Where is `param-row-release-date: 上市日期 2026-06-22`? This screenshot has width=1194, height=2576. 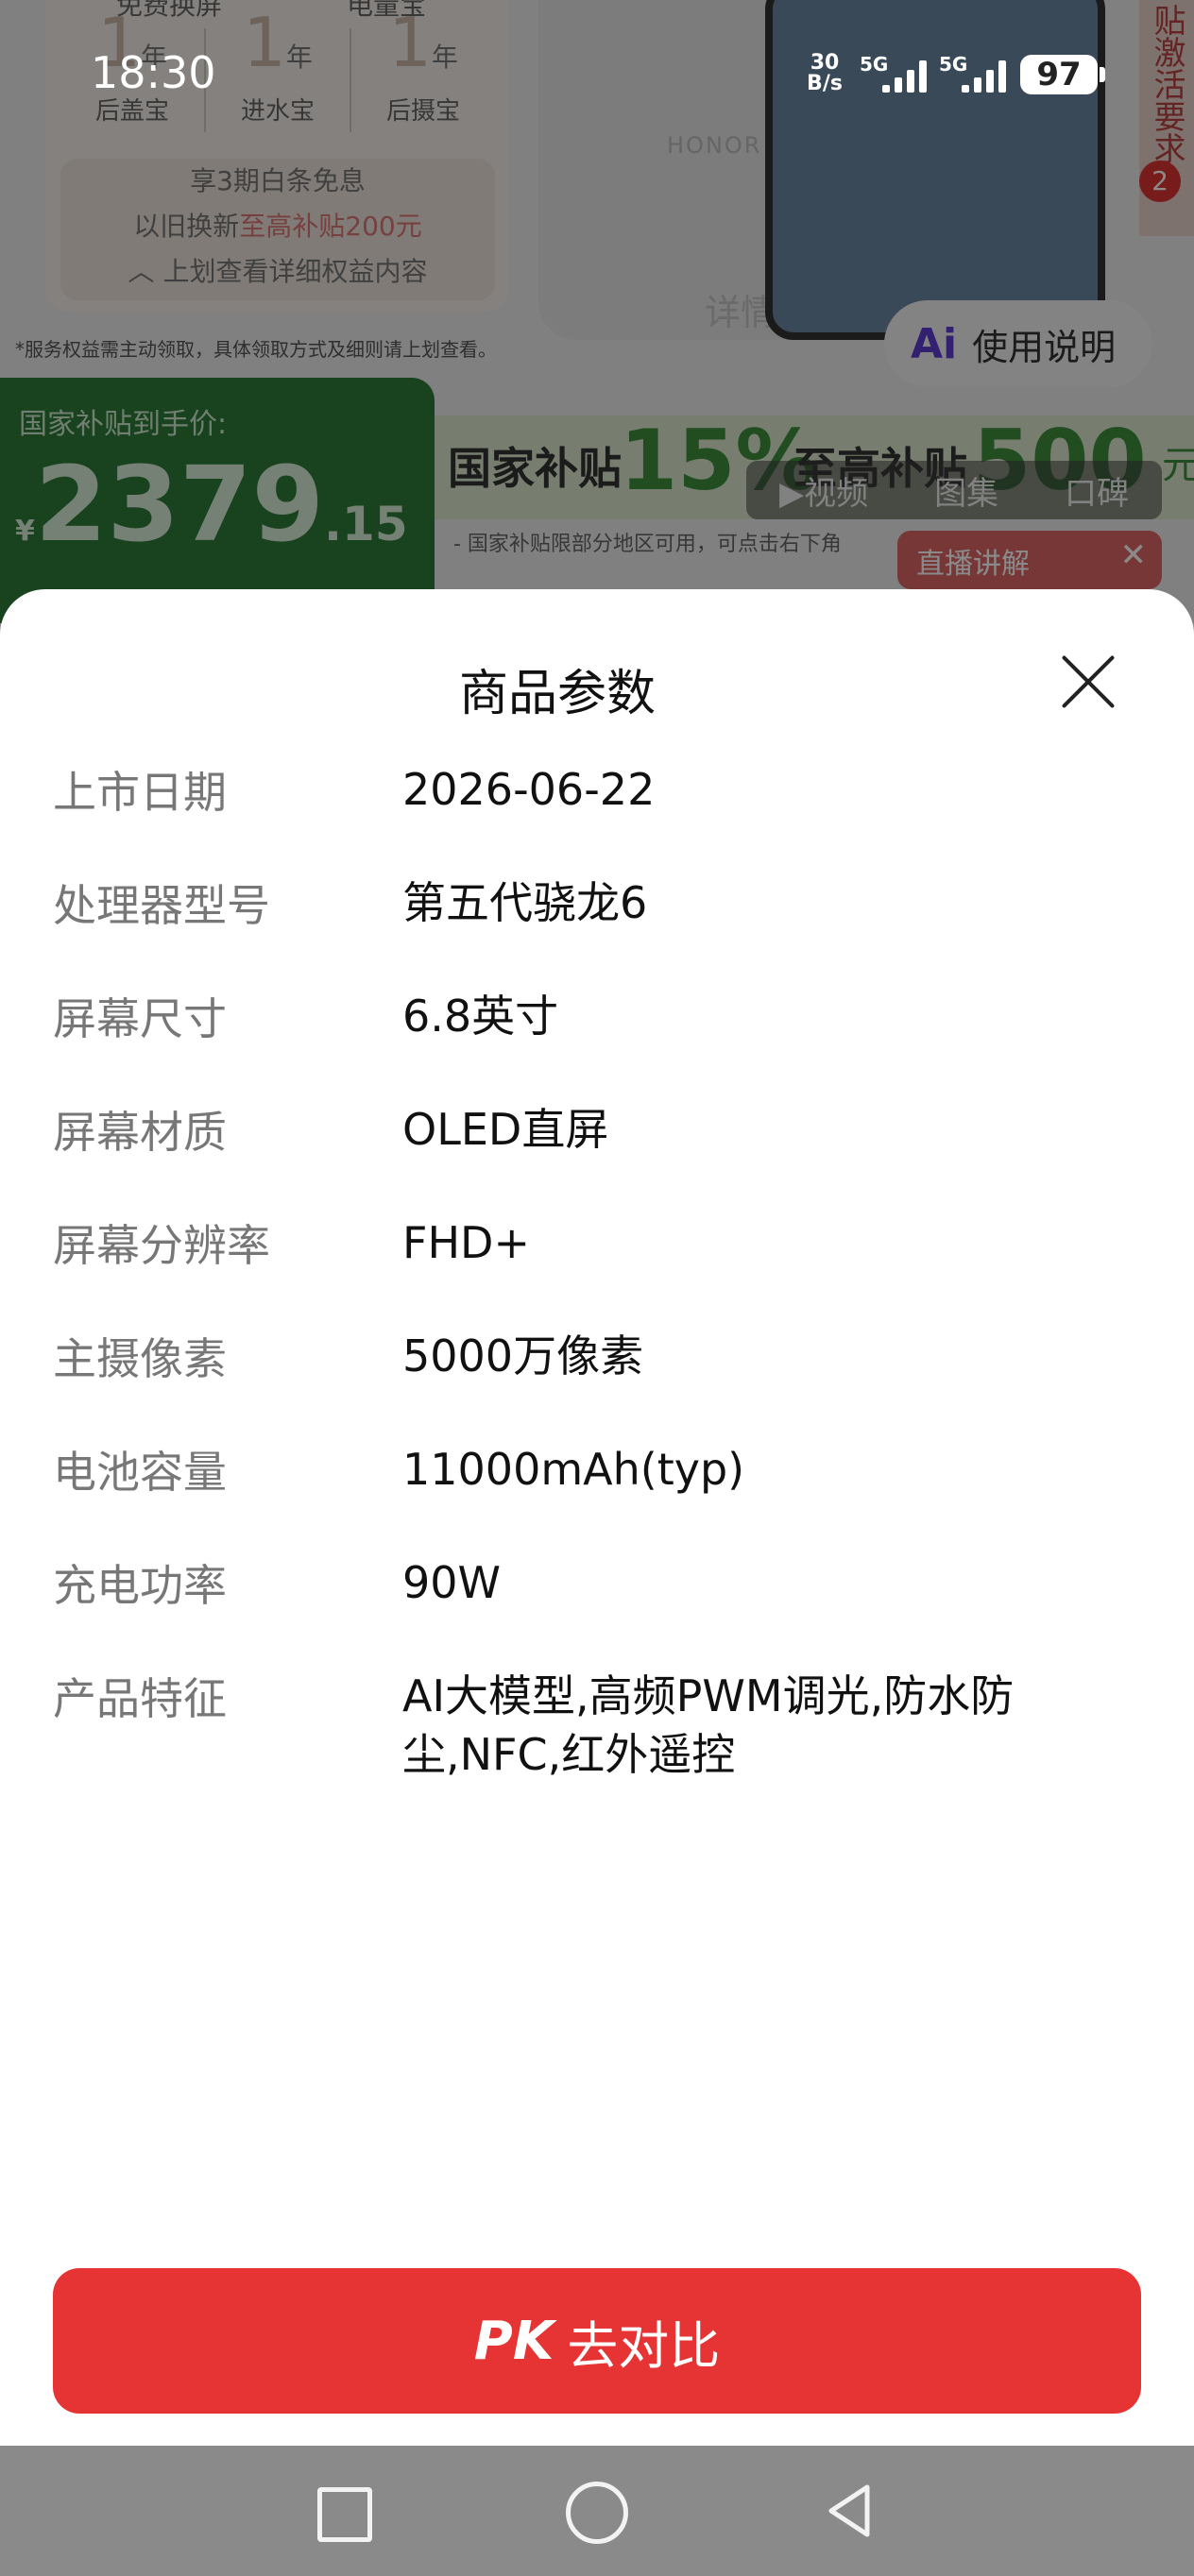
param-row-release-date: 上市日期 2026-06-22 is located at coordinates (597, 820).